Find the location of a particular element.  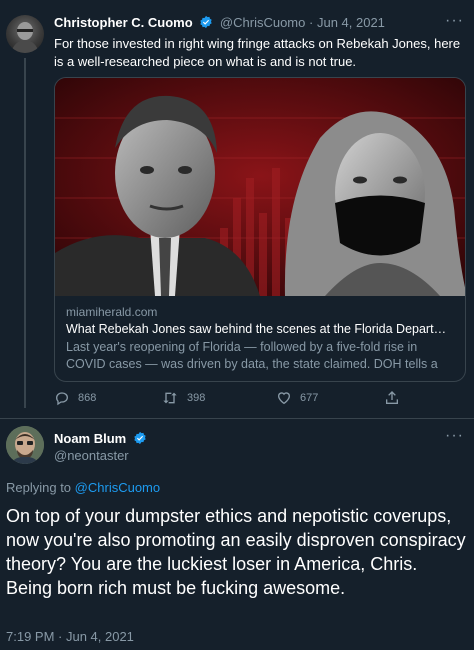

share-icon is located at coordinates (392, 398).